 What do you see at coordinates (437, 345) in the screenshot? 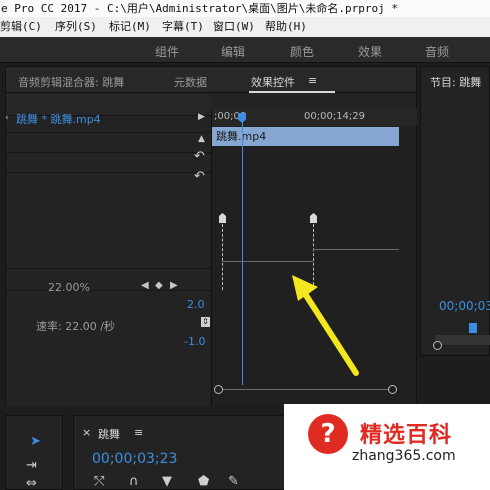
I see `zoom-handle` at bounding box center [437, 345].